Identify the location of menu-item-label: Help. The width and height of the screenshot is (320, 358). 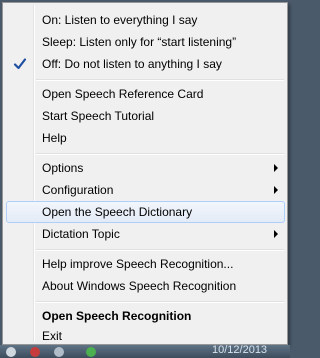
(54, 138).